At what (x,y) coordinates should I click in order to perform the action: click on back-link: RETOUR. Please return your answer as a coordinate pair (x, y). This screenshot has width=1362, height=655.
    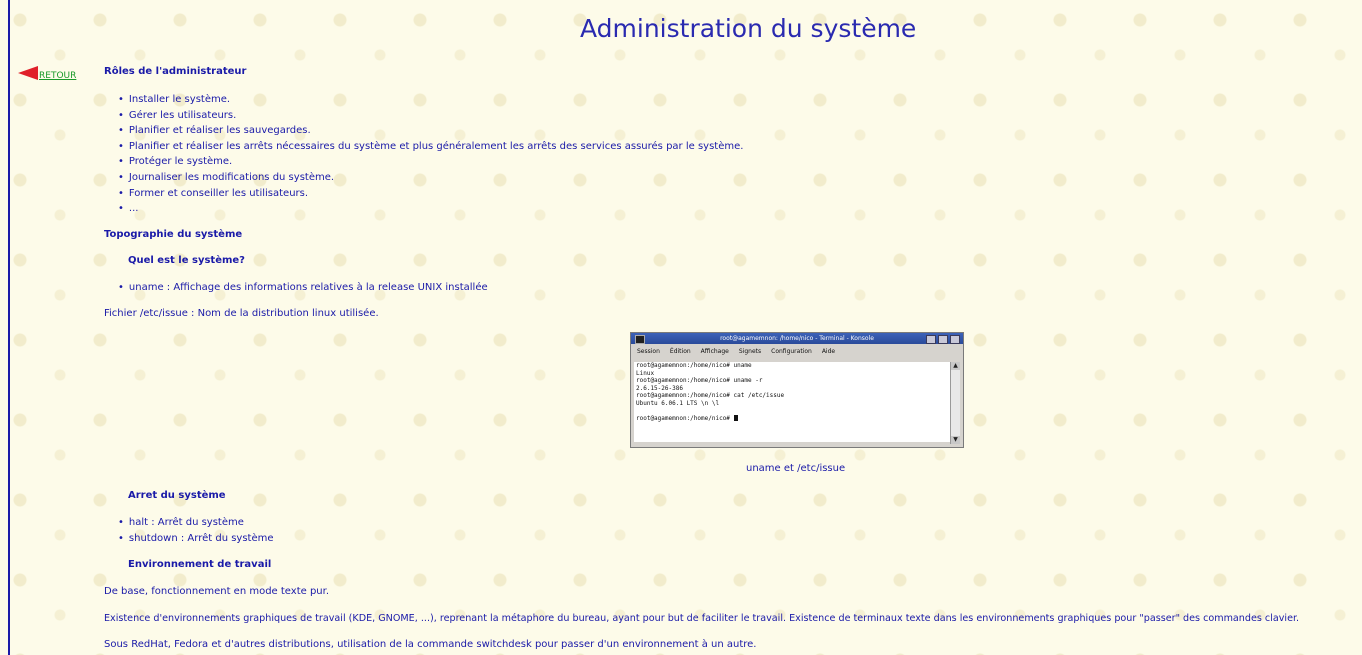
    Looking at the image, I should click on (47, 73).